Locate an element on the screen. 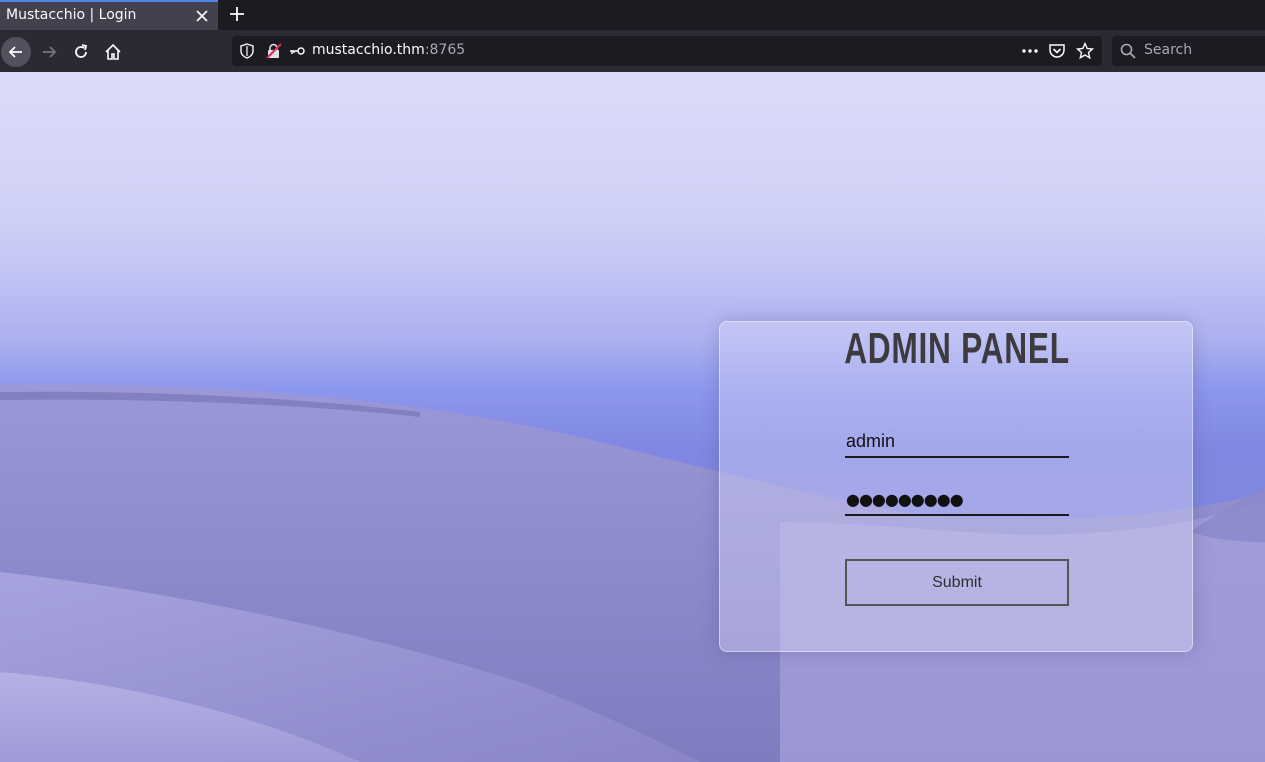 This screenshot has height=762, width=1265. home-button is located at coordinates (113, 52).